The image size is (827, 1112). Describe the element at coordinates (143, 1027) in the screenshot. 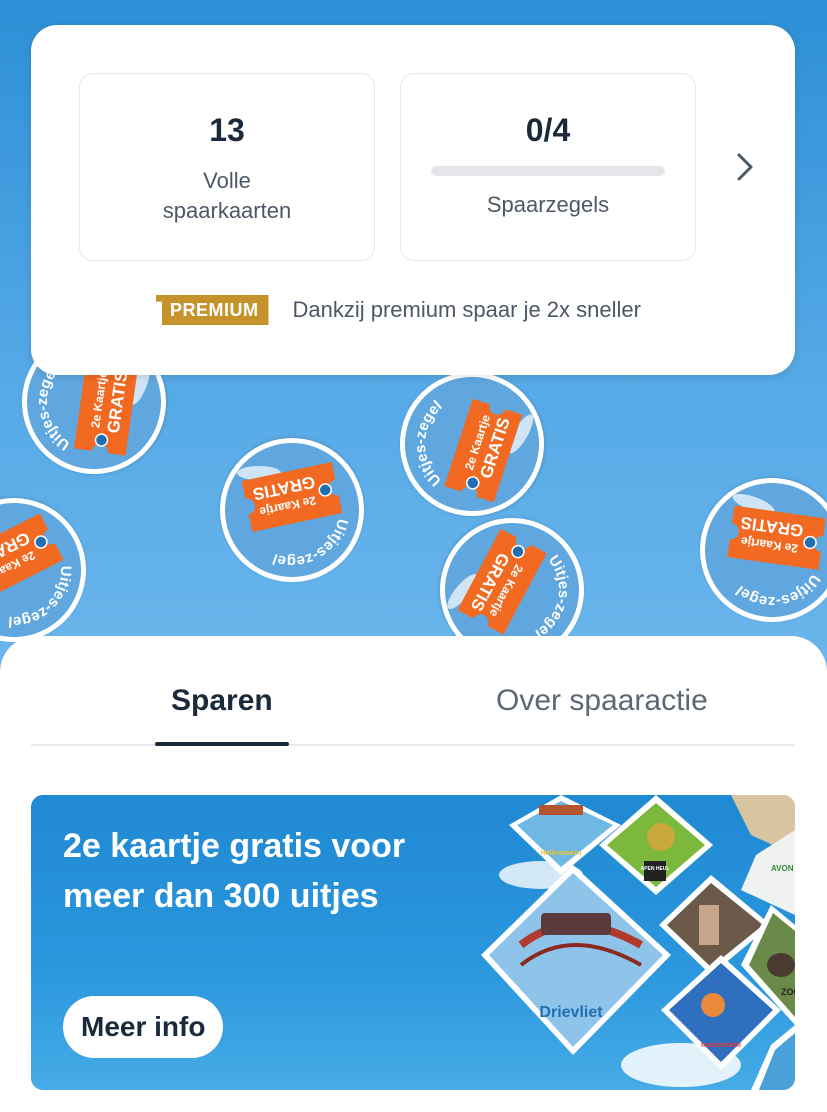

I see `meer-info-button: Meer info` at that location.